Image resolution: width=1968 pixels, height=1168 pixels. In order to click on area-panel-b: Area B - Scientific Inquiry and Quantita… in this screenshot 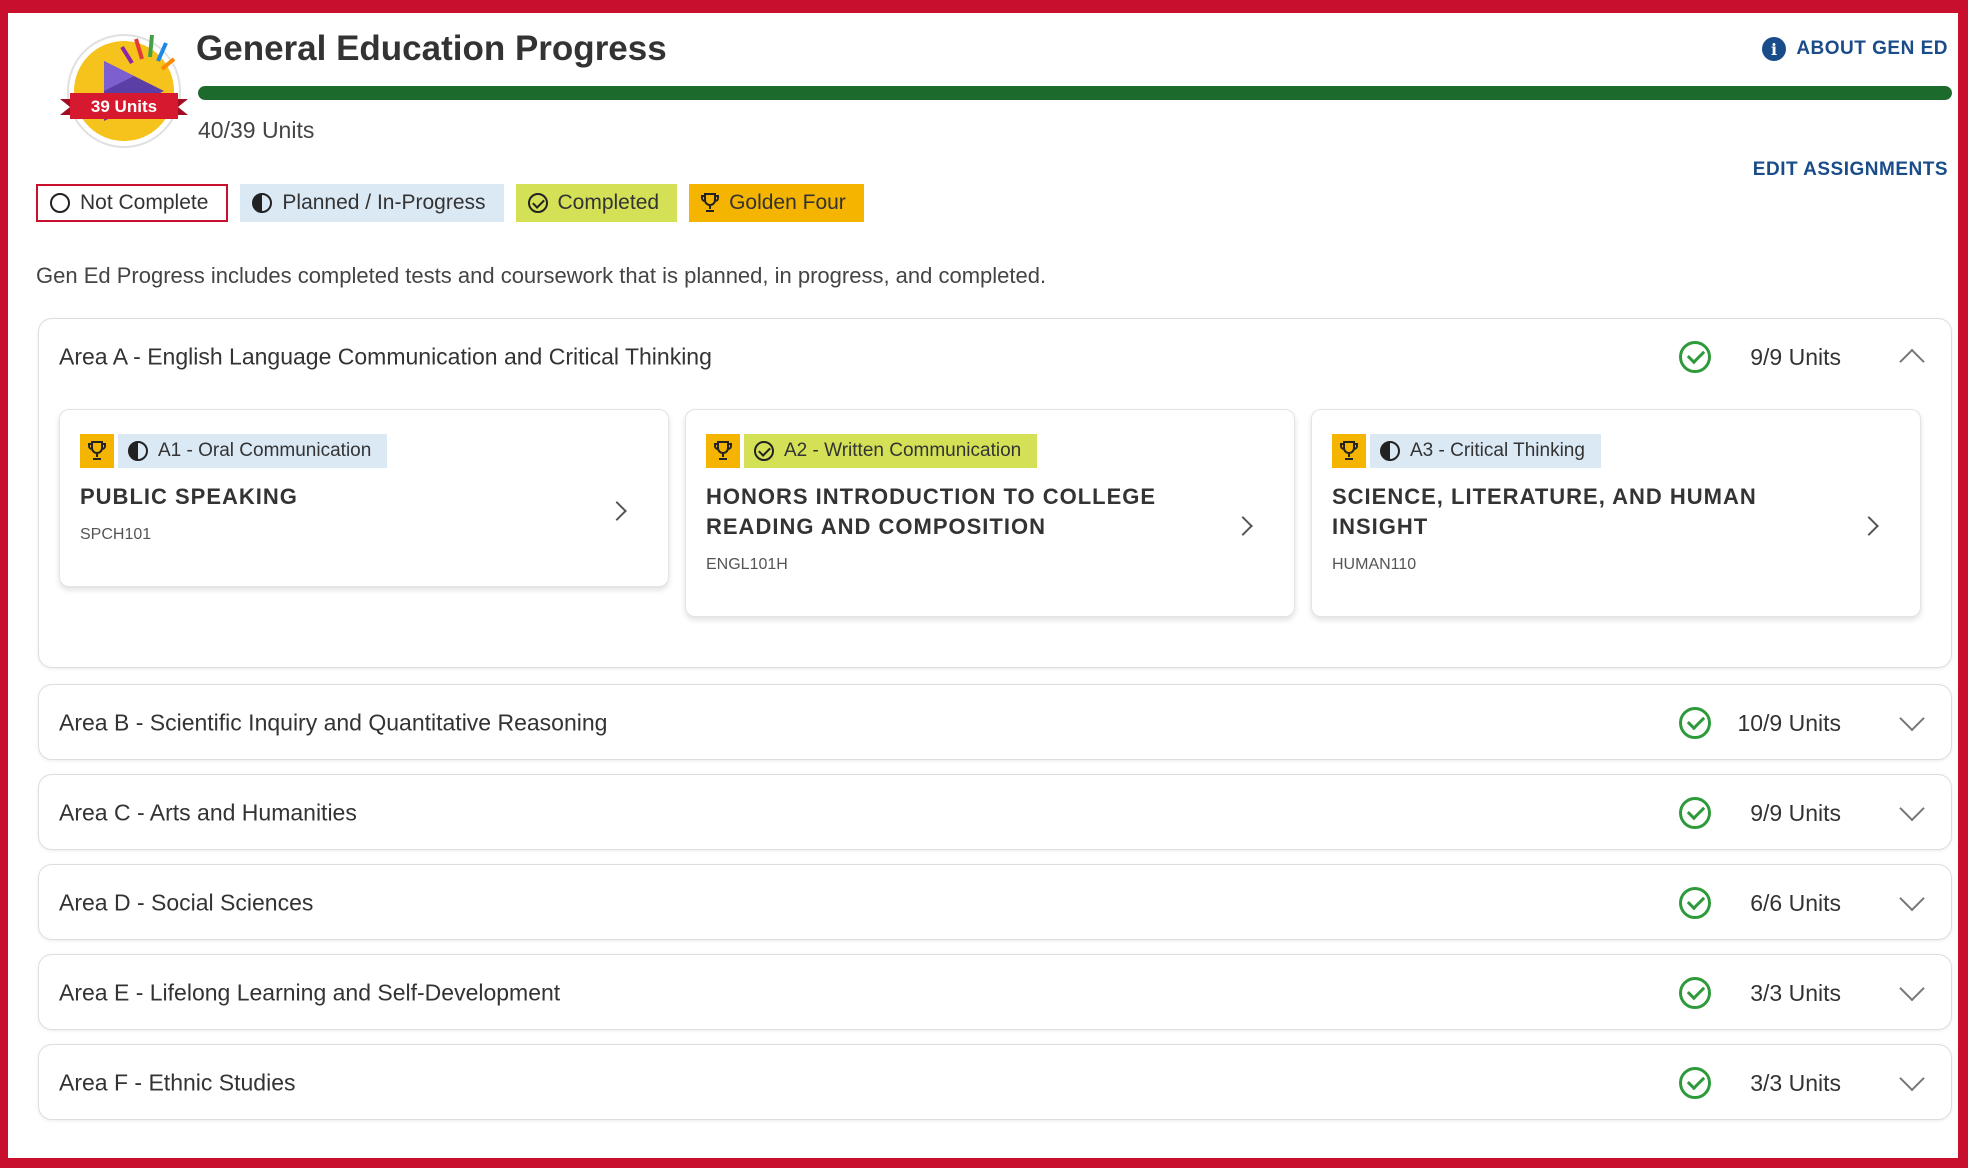, I will do `click(995, 722)`.